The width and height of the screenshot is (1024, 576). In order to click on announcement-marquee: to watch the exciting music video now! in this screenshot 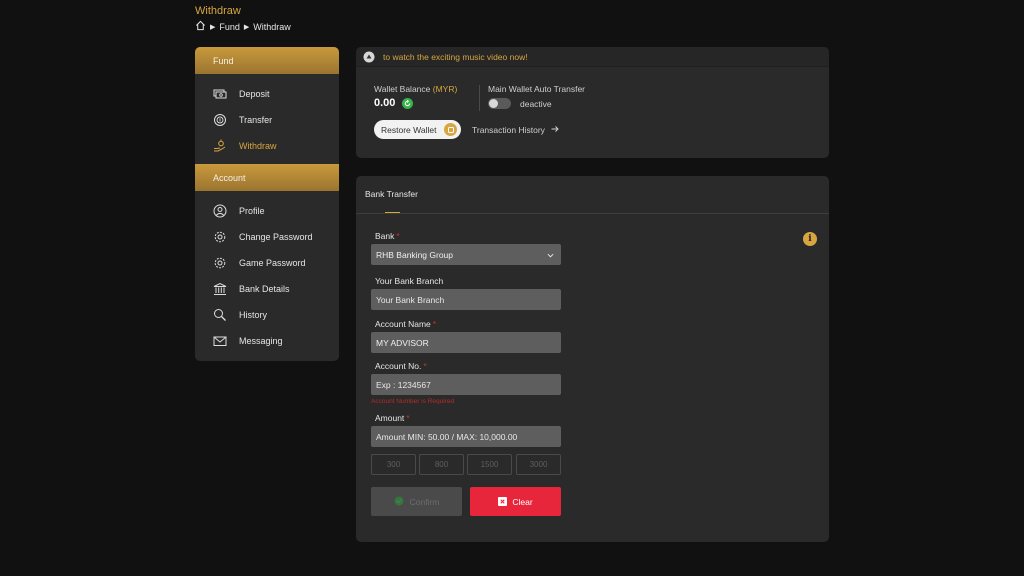, I will do `click(592, 57)`.